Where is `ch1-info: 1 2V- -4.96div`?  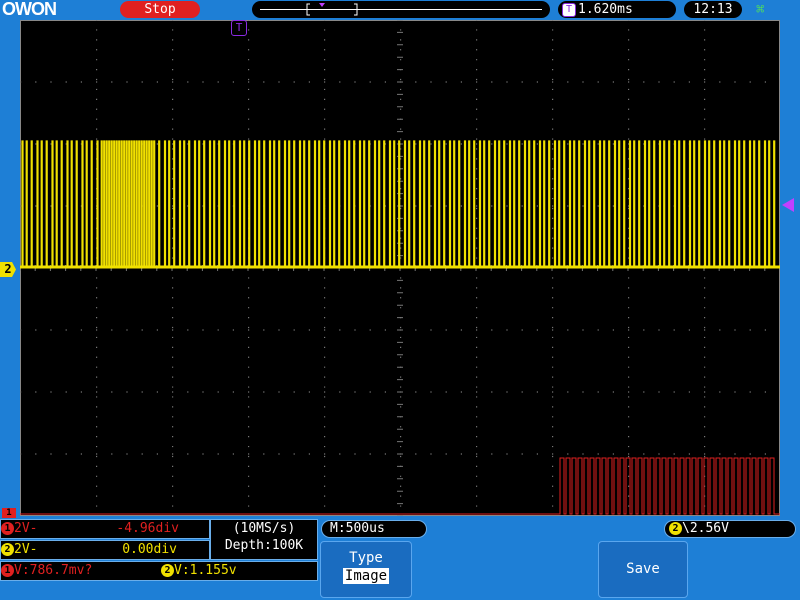 ch1-info: 1 2V- -4.96div is located at coordinates (105, 529).